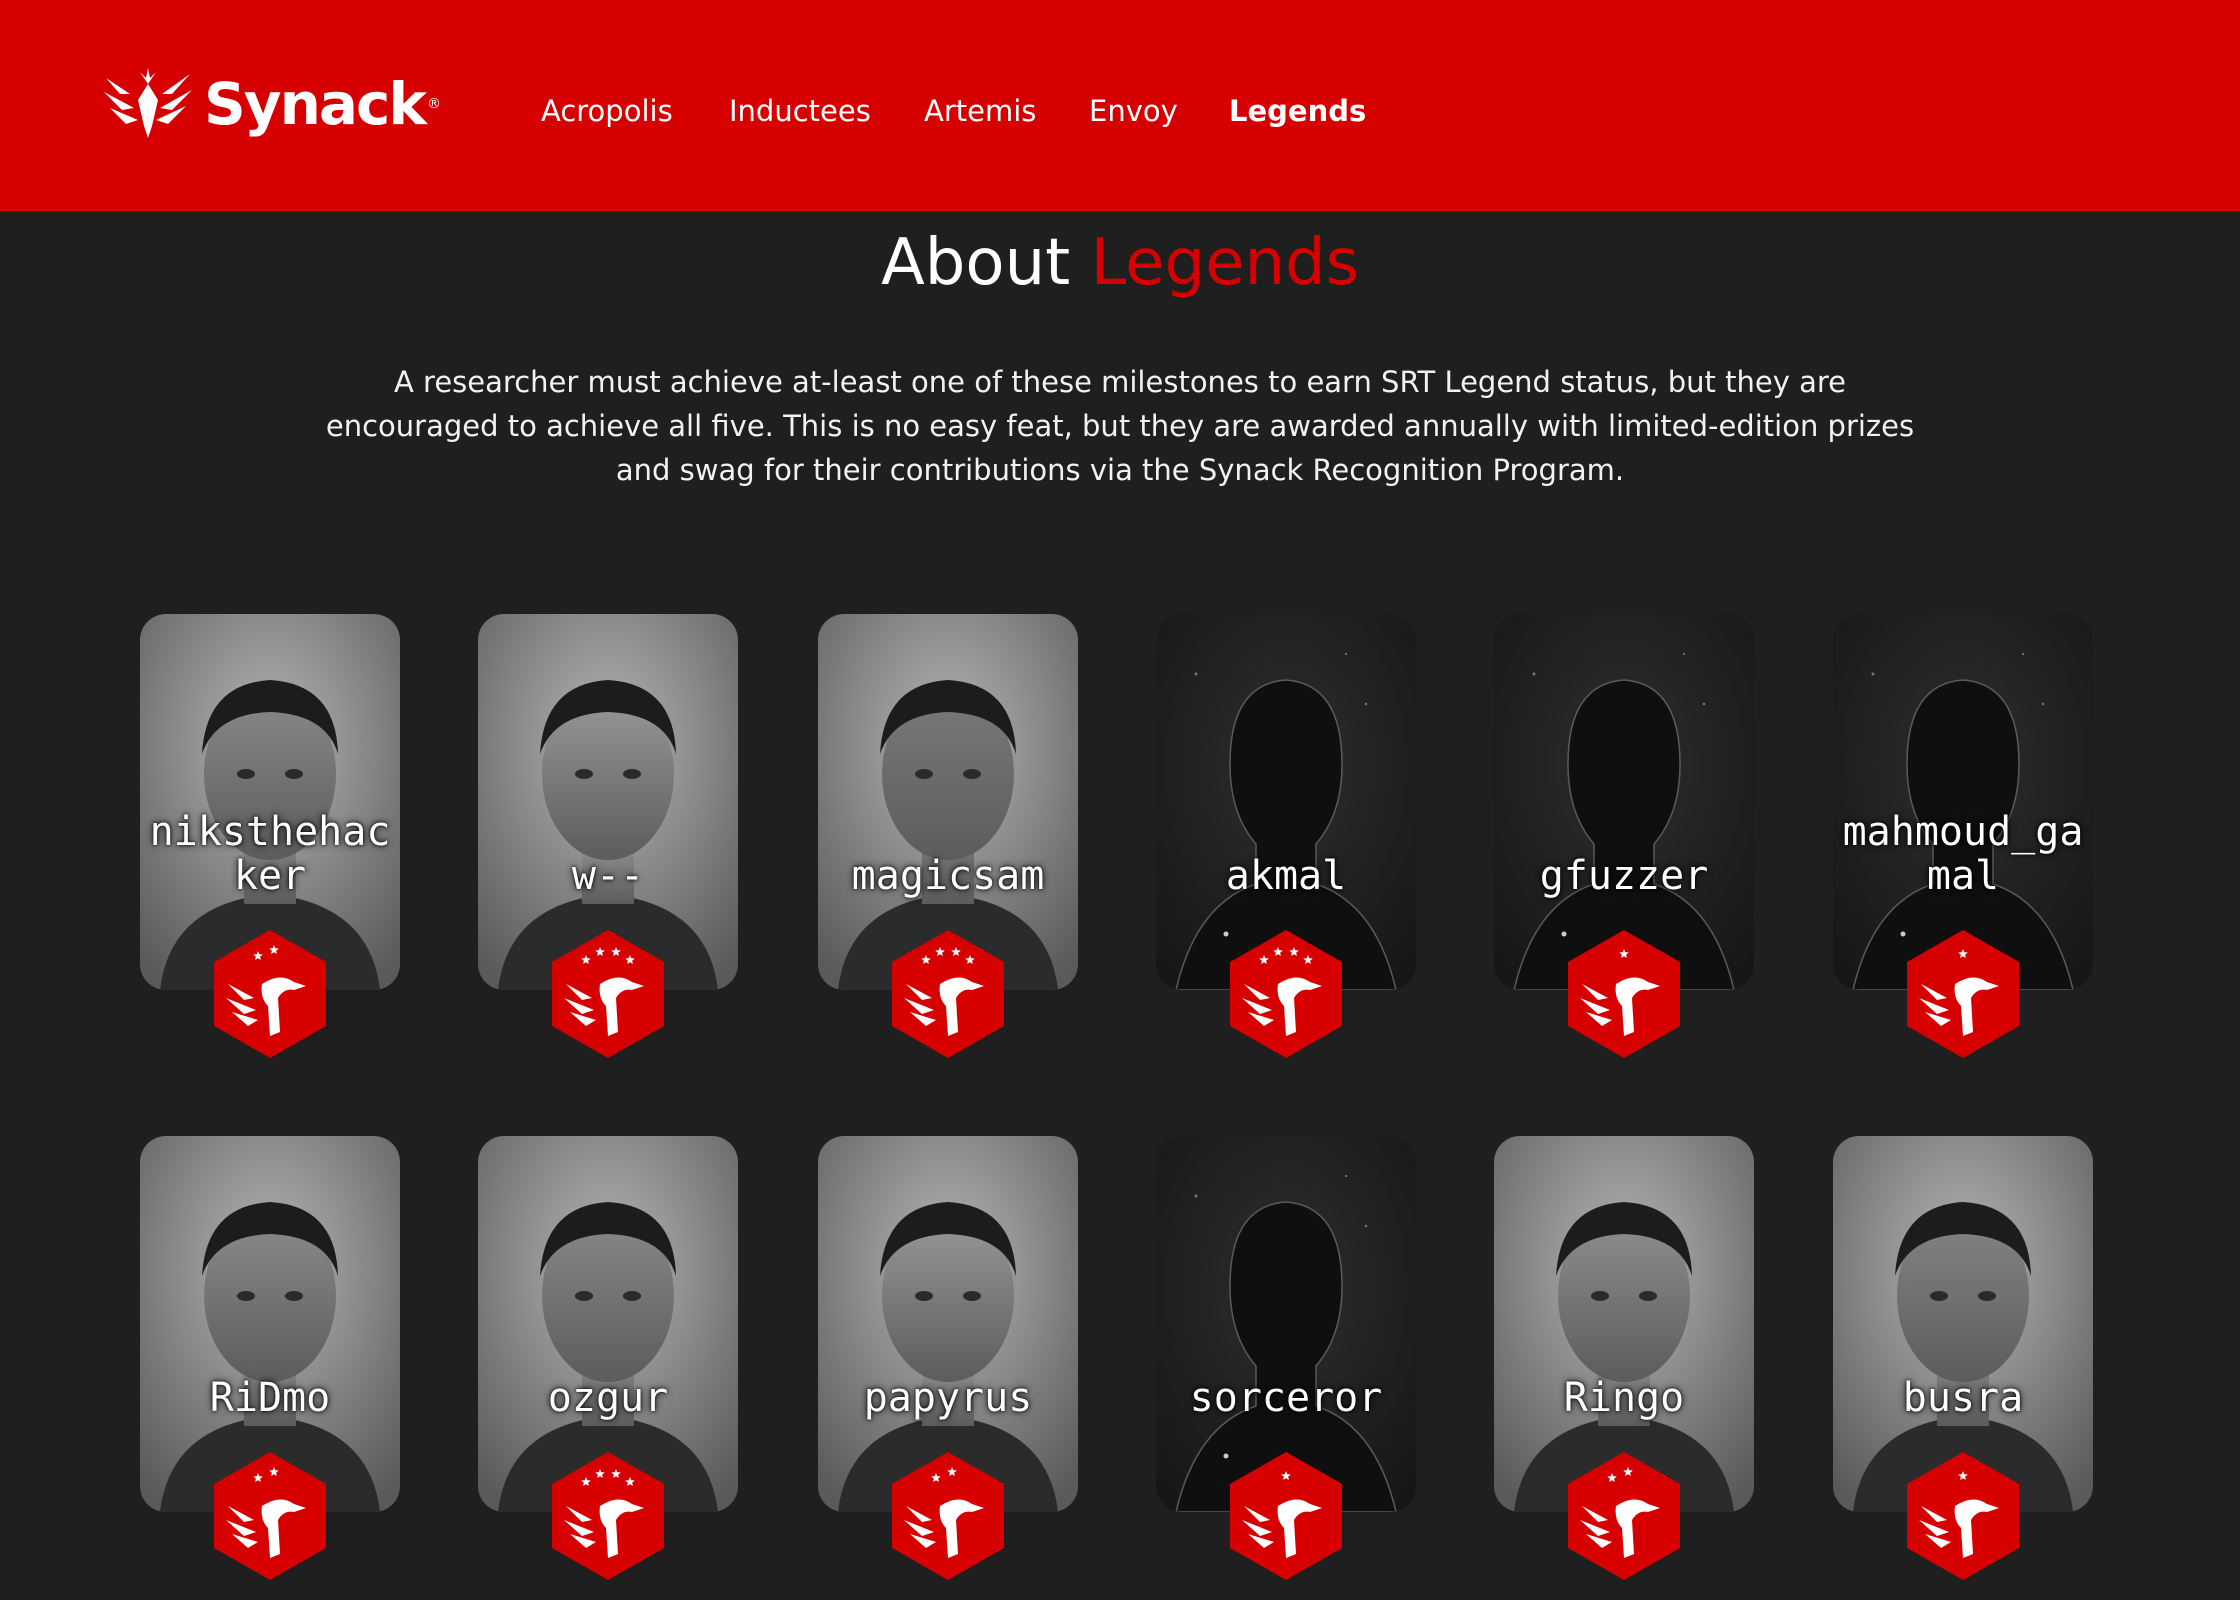 The height and width of the screenshot is (1600, 2240). I want to click on legend-name: akmal, so click(1286, 876).